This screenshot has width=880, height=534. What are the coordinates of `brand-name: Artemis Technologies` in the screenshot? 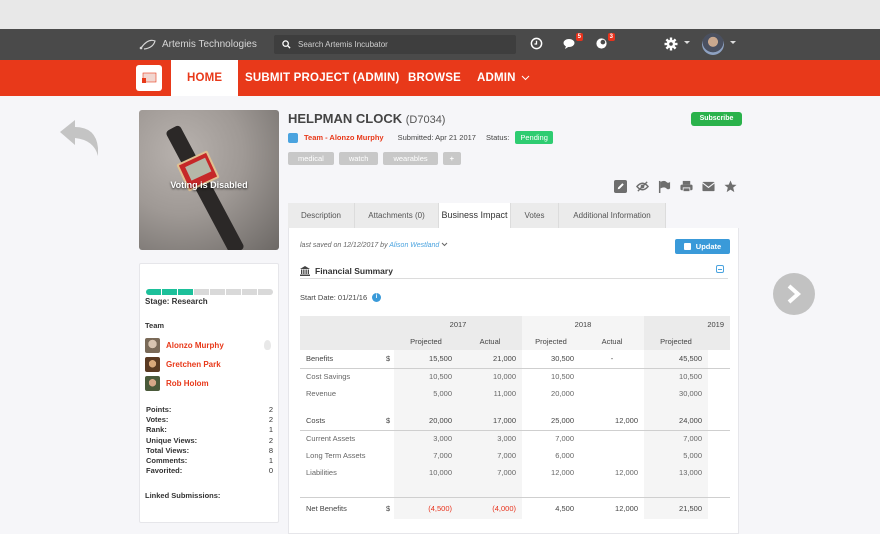 It's located at (209, 44).